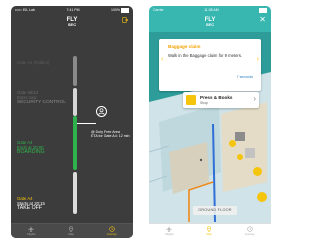 This screenshot has height=241, width=320. What do you see at coordinates (75, 102) in the screenshot?
I see `timeline-track-past` at bounding box center [75, 102].